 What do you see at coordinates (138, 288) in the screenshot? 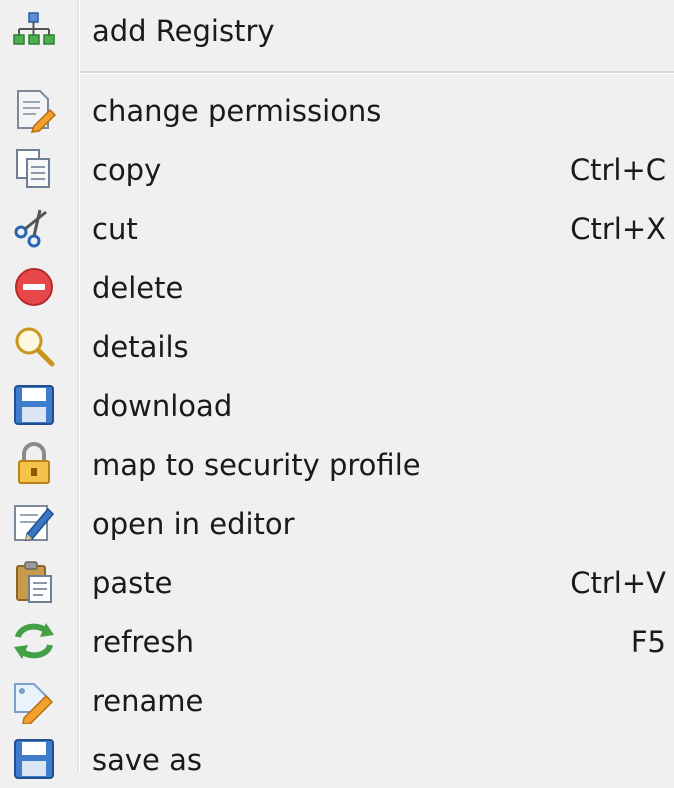
I see `menu-item-label: delete` at bounding box center [138, 288].